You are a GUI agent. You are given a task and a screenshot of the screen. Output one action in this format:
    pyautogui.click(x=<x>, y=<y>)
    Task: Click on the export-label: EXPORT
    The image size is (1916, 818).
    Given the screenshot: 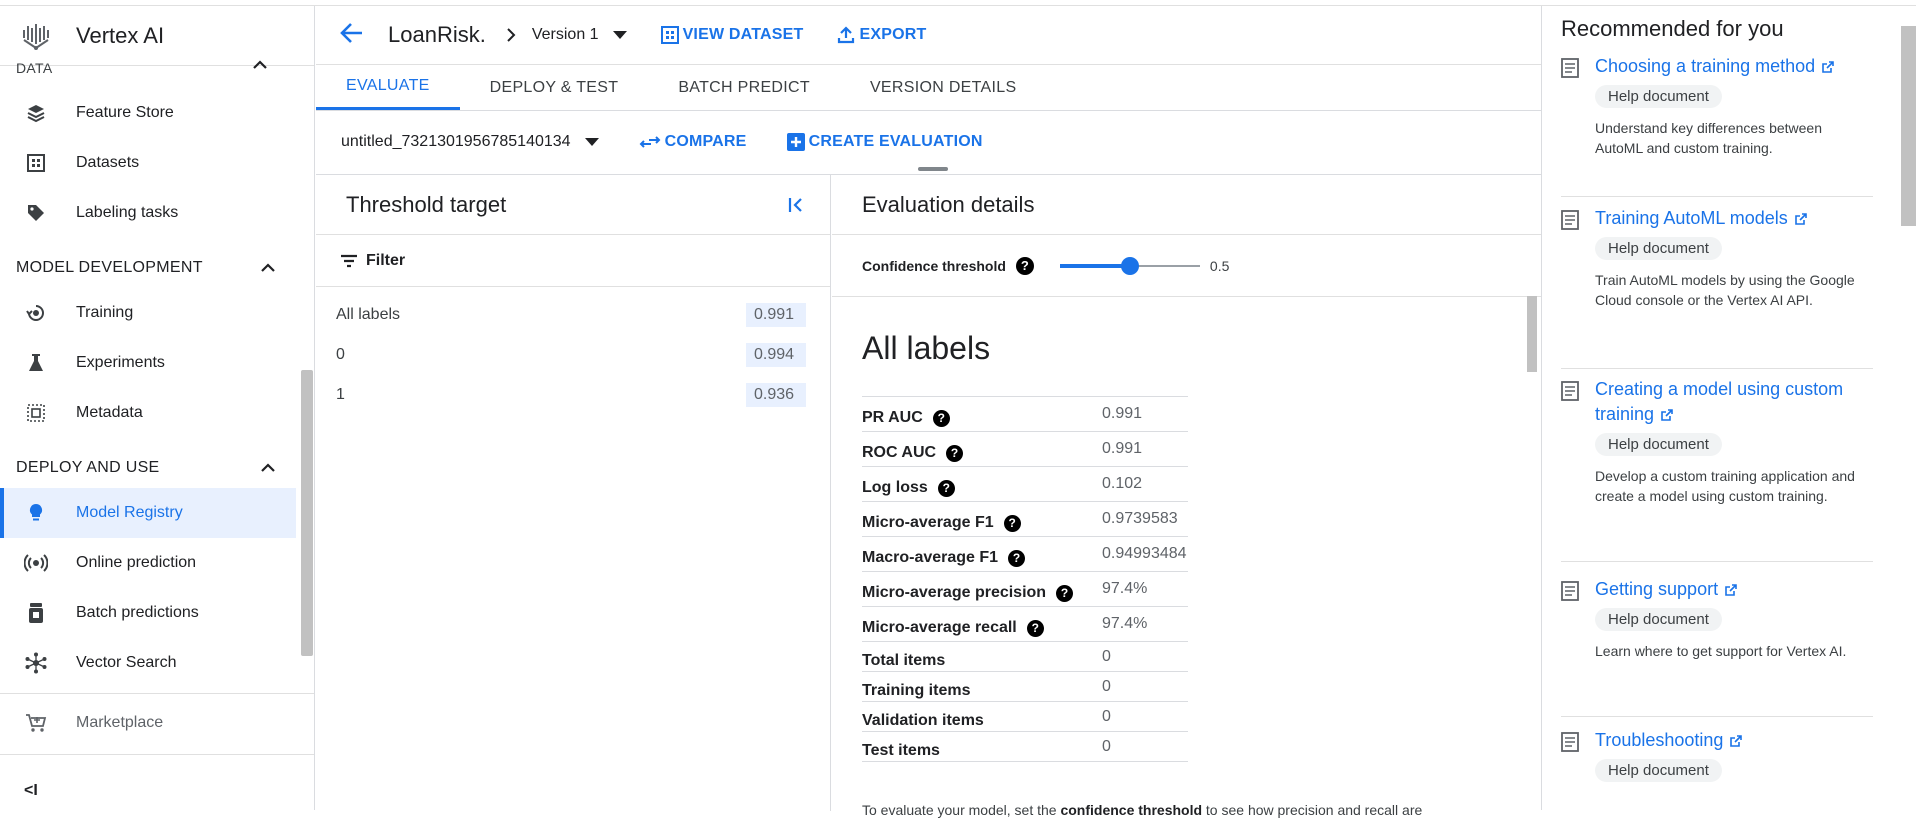 What is the action you would take?
    pyautogui.click(x=893, y=34)
    